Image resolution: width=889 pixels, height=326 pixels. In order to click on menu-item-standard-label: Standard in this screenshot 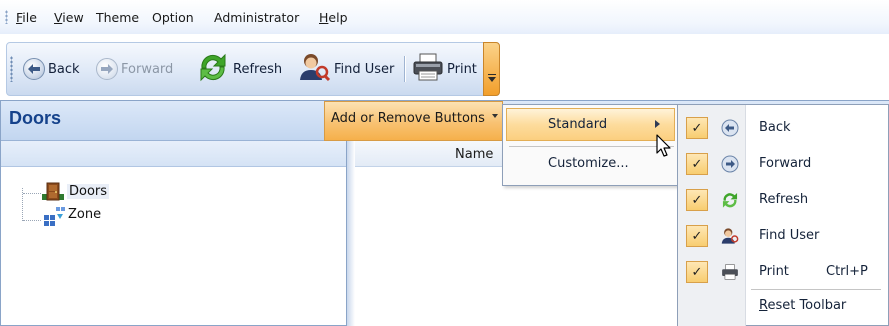, I will do `click(578, 124)`.